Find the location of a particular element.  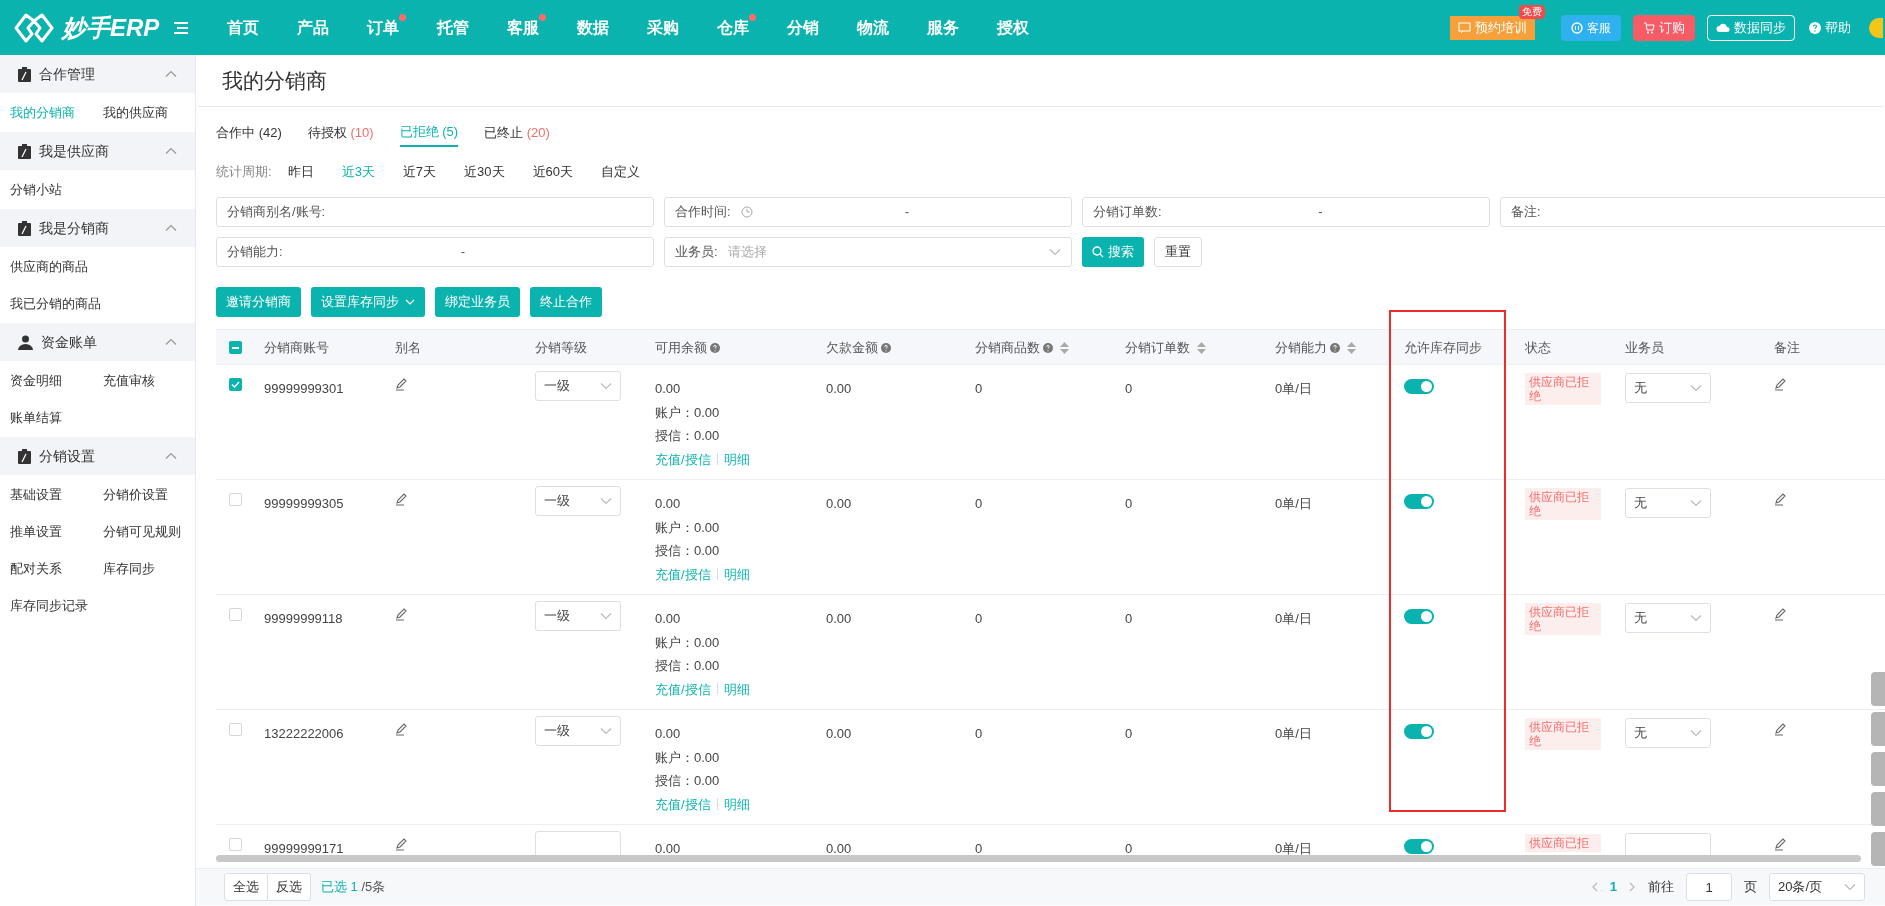

sidebar-item: 资金明细 is located at coordinates (36, 380).